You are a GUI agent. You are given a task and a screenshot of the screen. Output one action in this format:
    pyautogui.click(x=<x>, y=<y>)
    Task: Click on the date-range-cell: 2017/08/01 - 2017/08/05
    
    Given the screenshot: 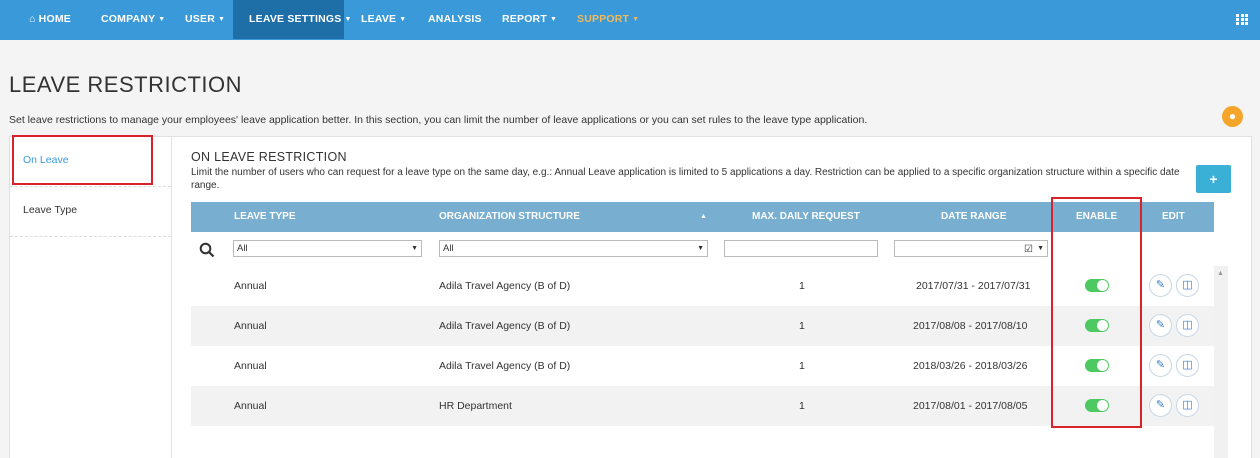 What is the action you would take?
    pyautogui.click(x=970, y=406)
    